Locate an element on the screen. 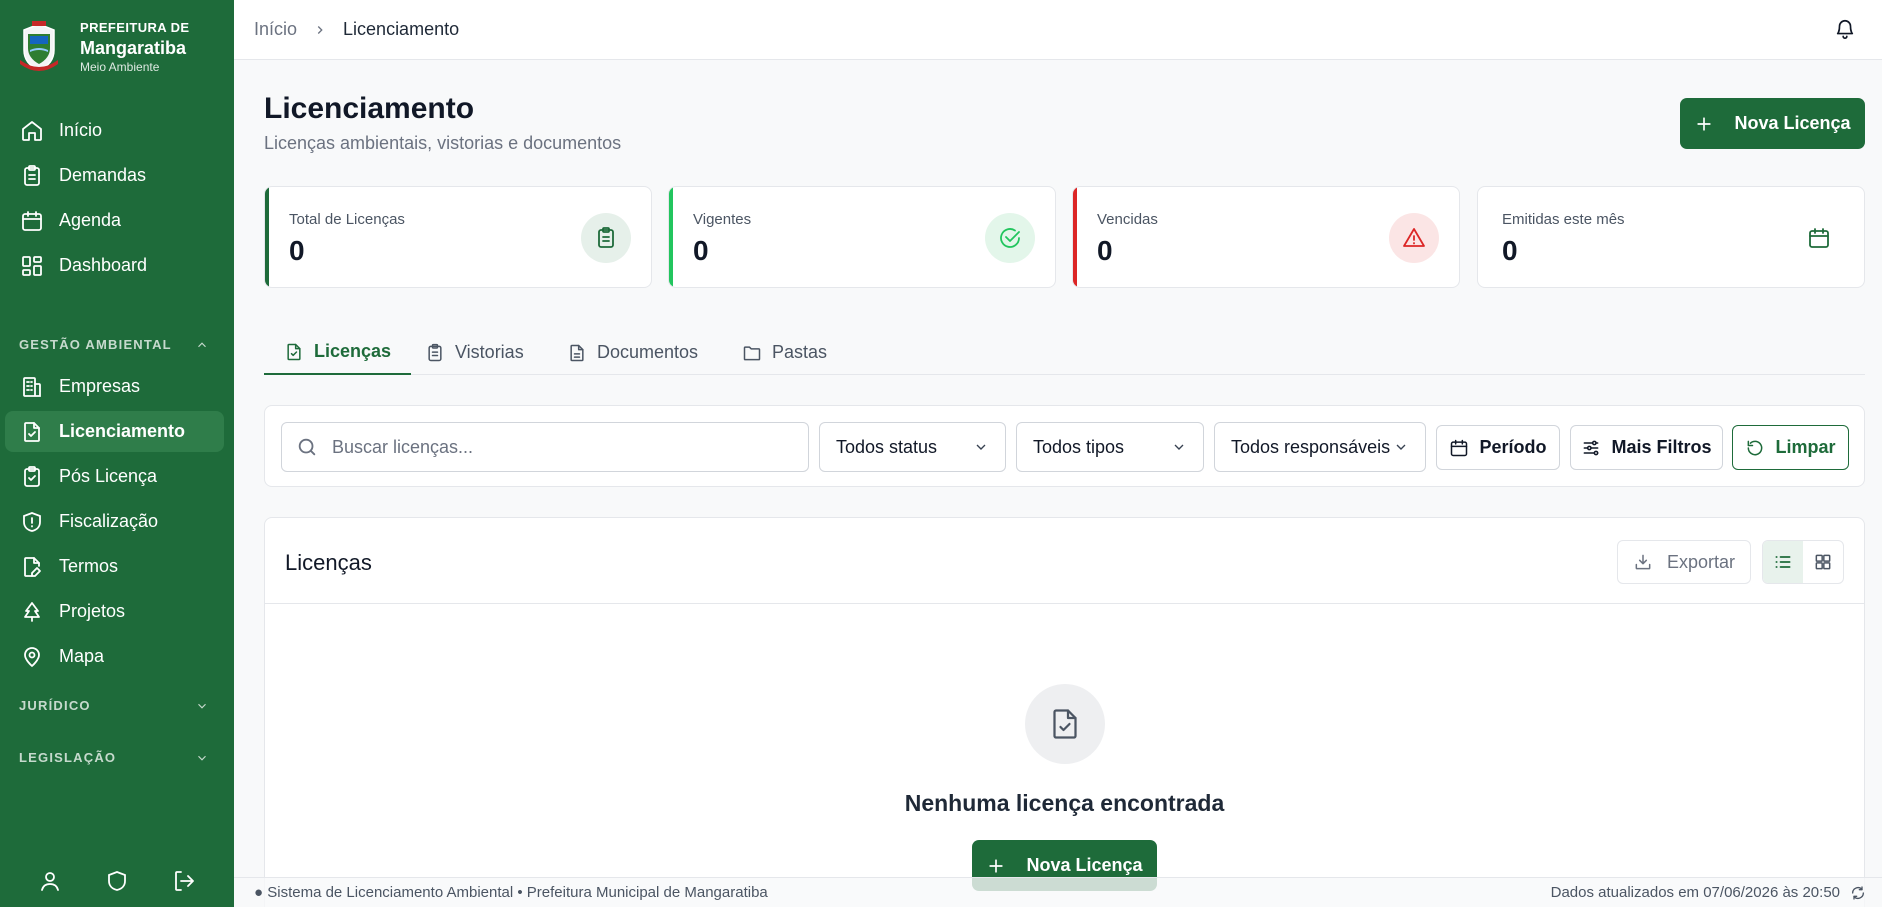 The height and width of the screenshot is (907, 1882). download-icon is located at coordinates (1643, 562).